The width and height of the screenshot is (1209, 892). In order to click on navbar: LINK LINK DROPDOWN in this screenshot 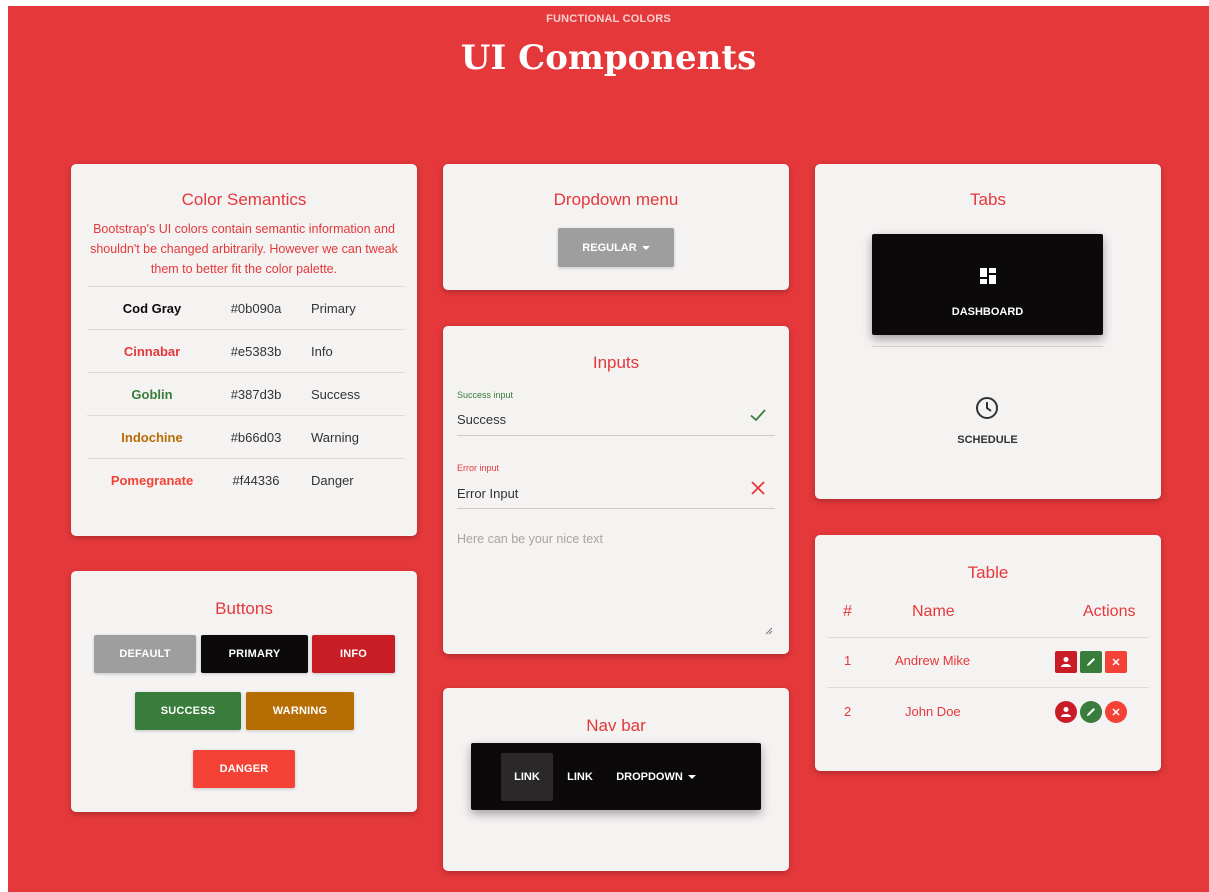, I will do `click(616, 776)`.